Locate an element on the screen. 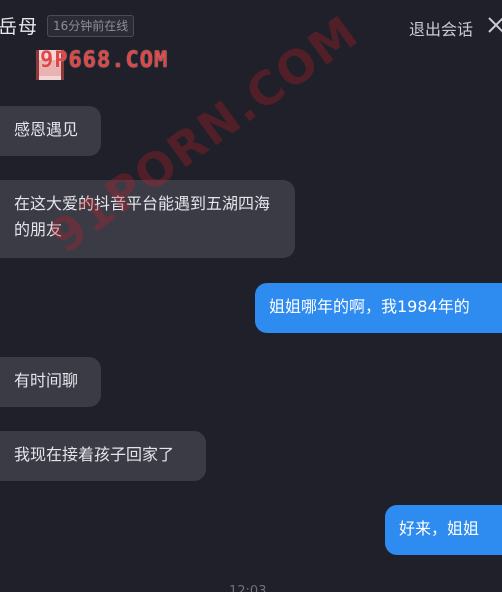  message-bubble-outgoing: 姐姐哪年的啊，我1984年的 is located at coordinates (378, 308).